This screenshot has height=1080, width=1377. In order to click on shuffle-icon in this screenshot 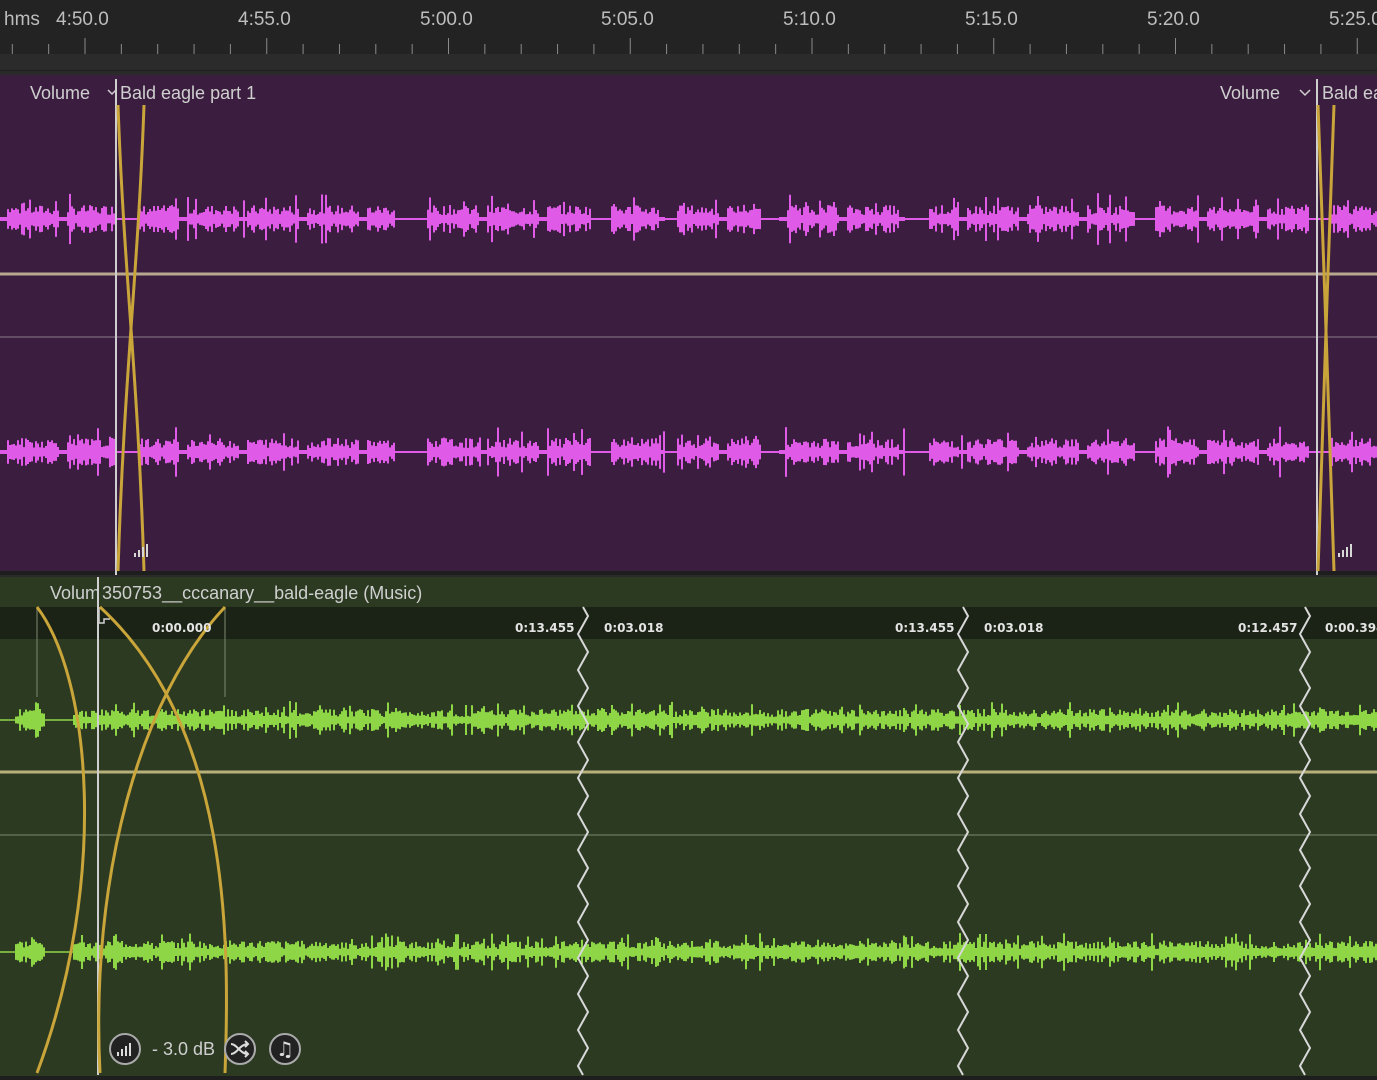, I will do `click(240, 1049)`.